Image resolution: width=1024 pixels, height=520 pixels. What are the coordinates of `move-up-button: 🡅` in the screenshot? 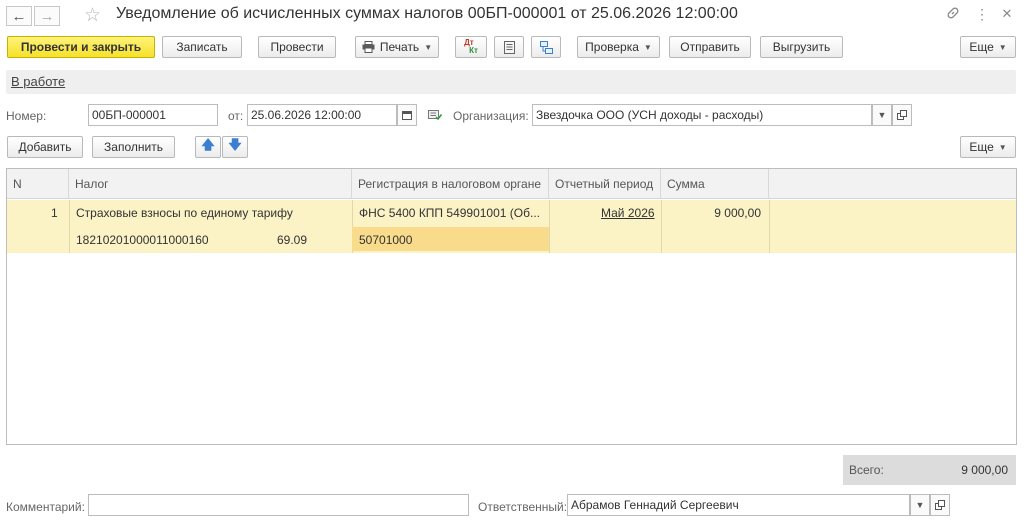 It's located at (208, 147).